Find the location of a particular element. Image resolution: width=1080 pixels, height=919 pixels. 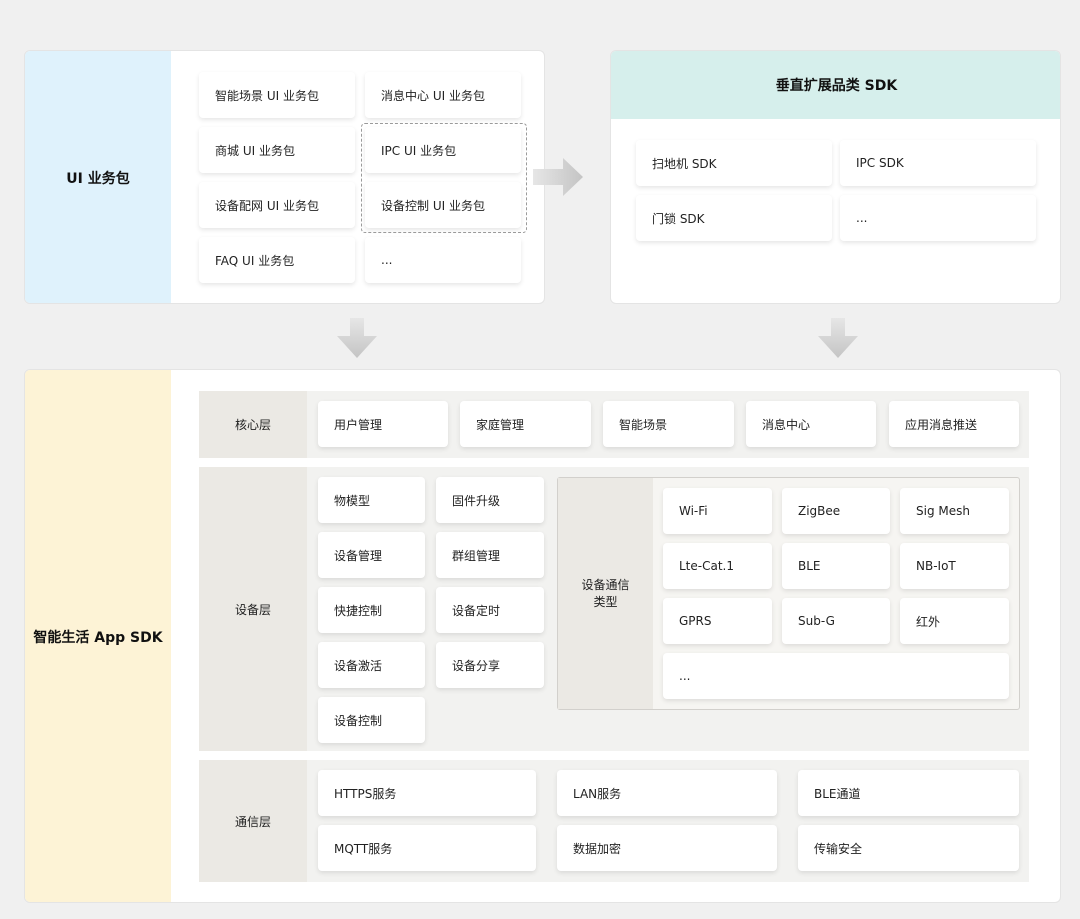

device-item-model: 物模型 is located at coordinates (371, 500).